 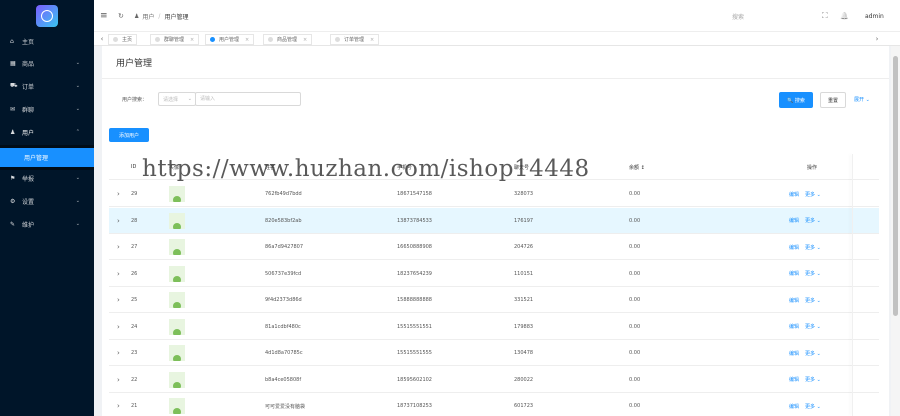 What do you see at coordinates (248, 99) in the screenshot?
I see `search-input` at bounding box center [248, 99].